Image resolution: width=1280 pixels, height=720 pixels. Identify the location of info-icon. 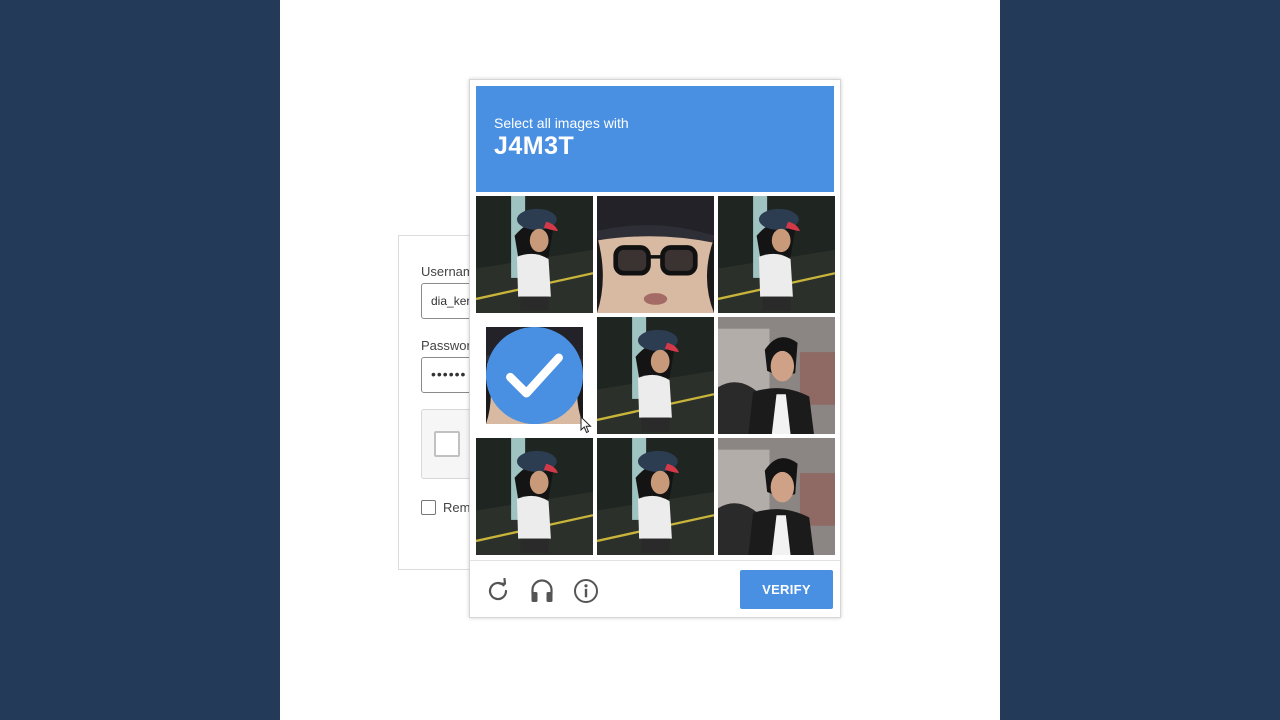
(586, 591).